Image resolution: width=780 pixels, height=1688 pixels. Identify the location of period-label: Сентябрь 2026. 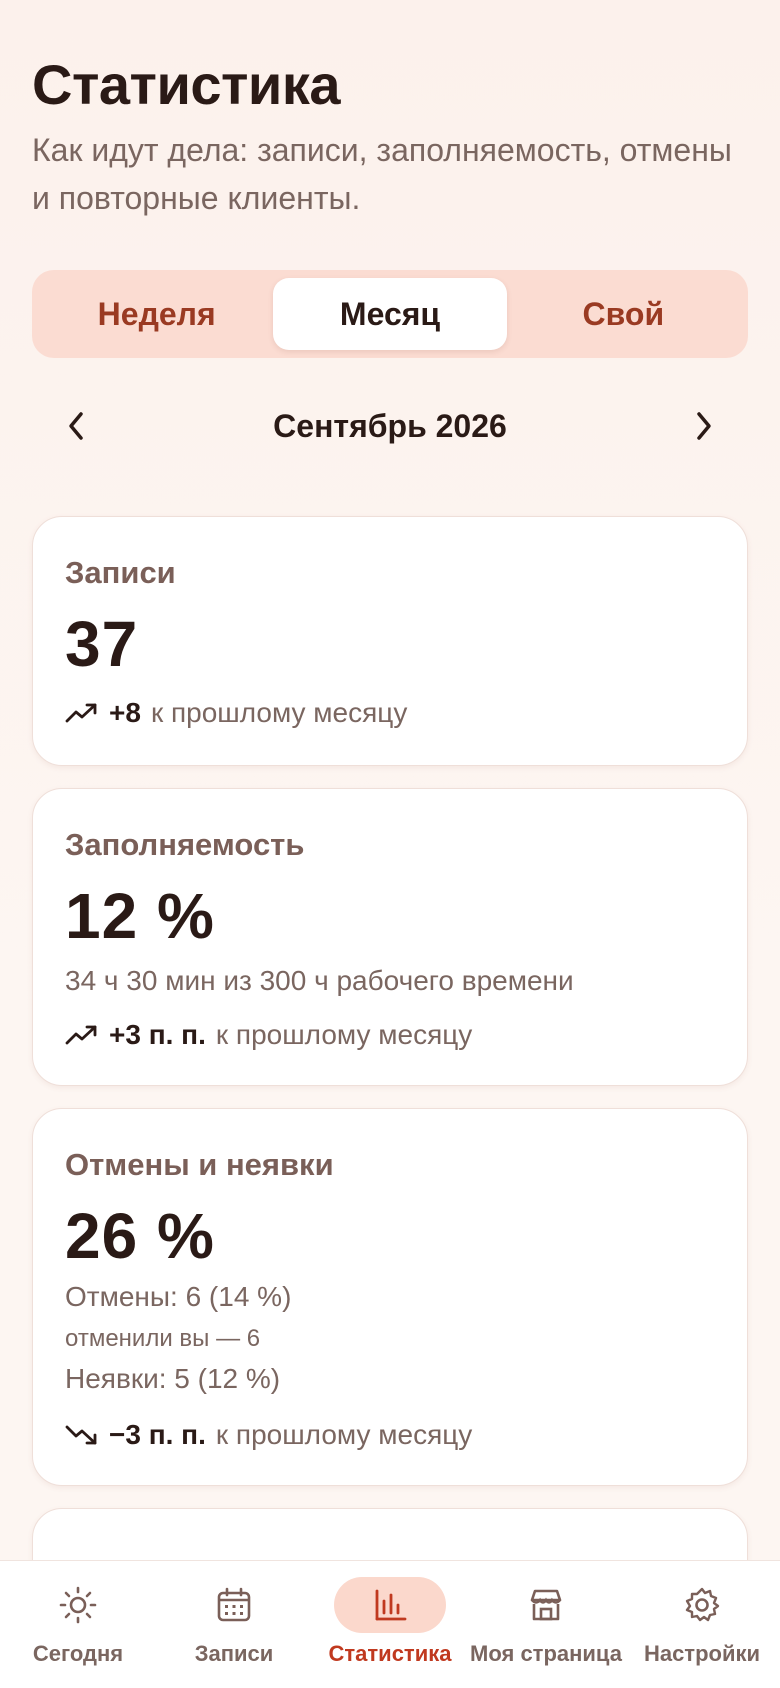
(390, 425).